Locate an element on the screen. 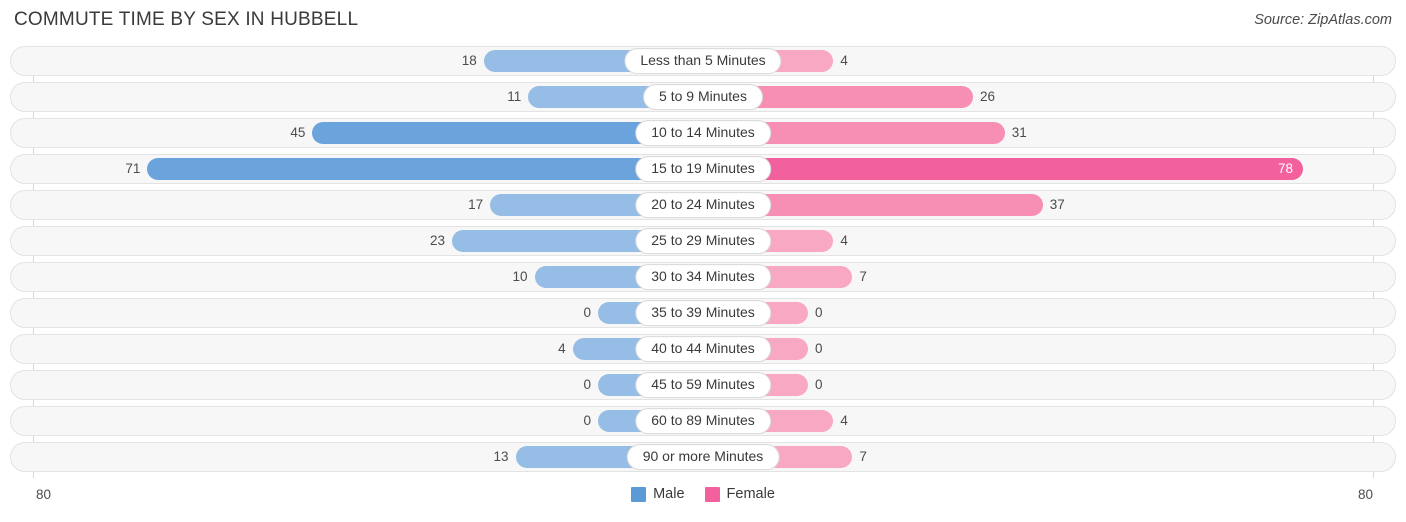 Image resolution: width=1406 pixels, height=522 pixels. male-side: 45 is located at coordinates (382, 133).